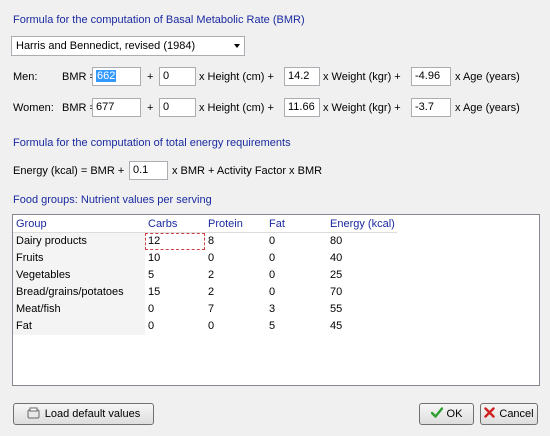 The height and width of the screenshot is (436, 550). I want to click on chevron-down-icon, so click(237, 46).